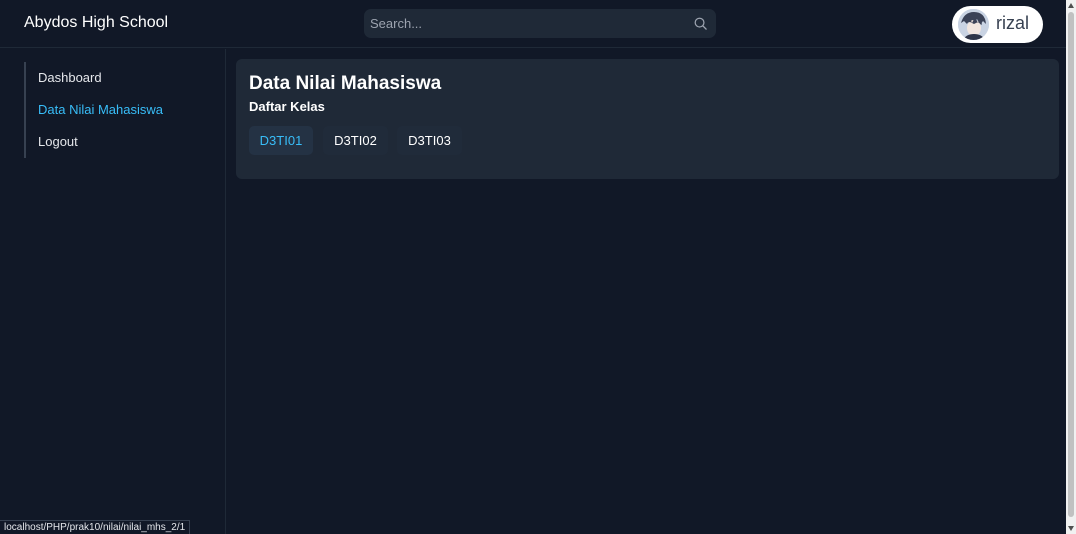 The image size is (1076, 534). Describe the element at coordinates (345, 83) in the screenshot. I see `page-title: Data Nilai Mahasiswa` at that location.